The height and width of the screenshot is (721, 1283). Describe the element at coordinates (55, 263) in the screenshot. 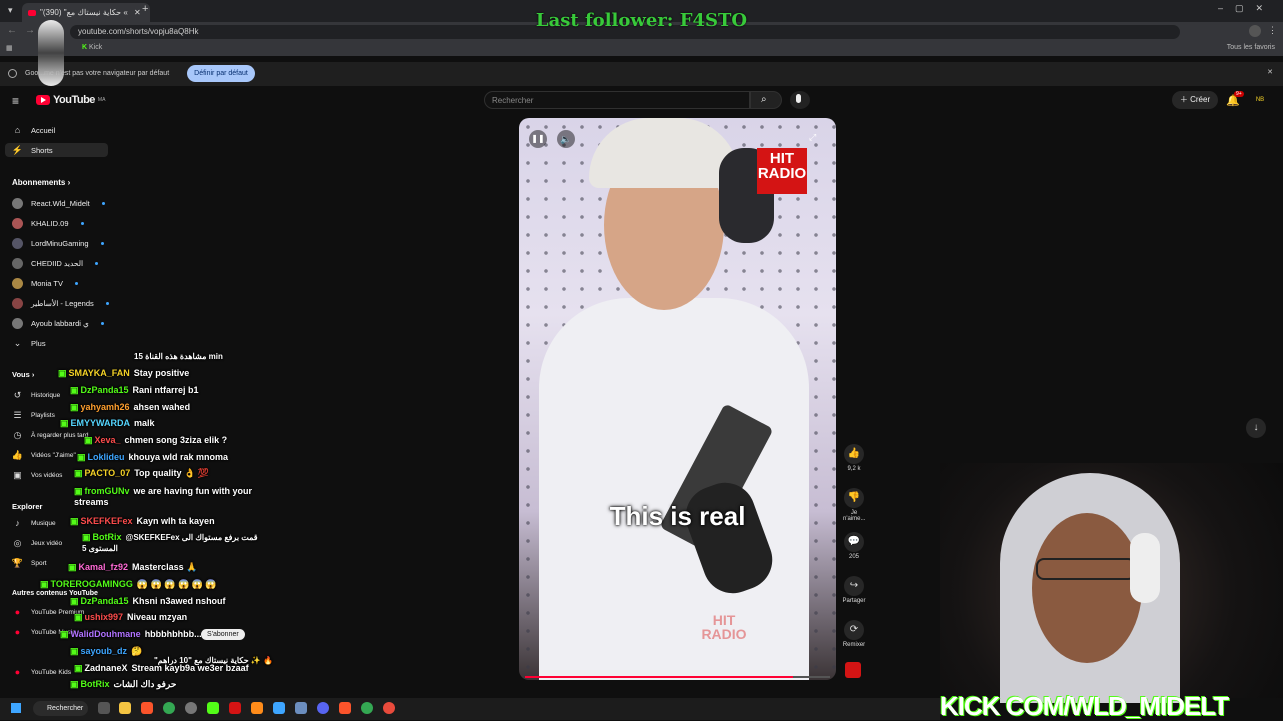

I see `subscription-item: CHEDIID الحديد` at that location.